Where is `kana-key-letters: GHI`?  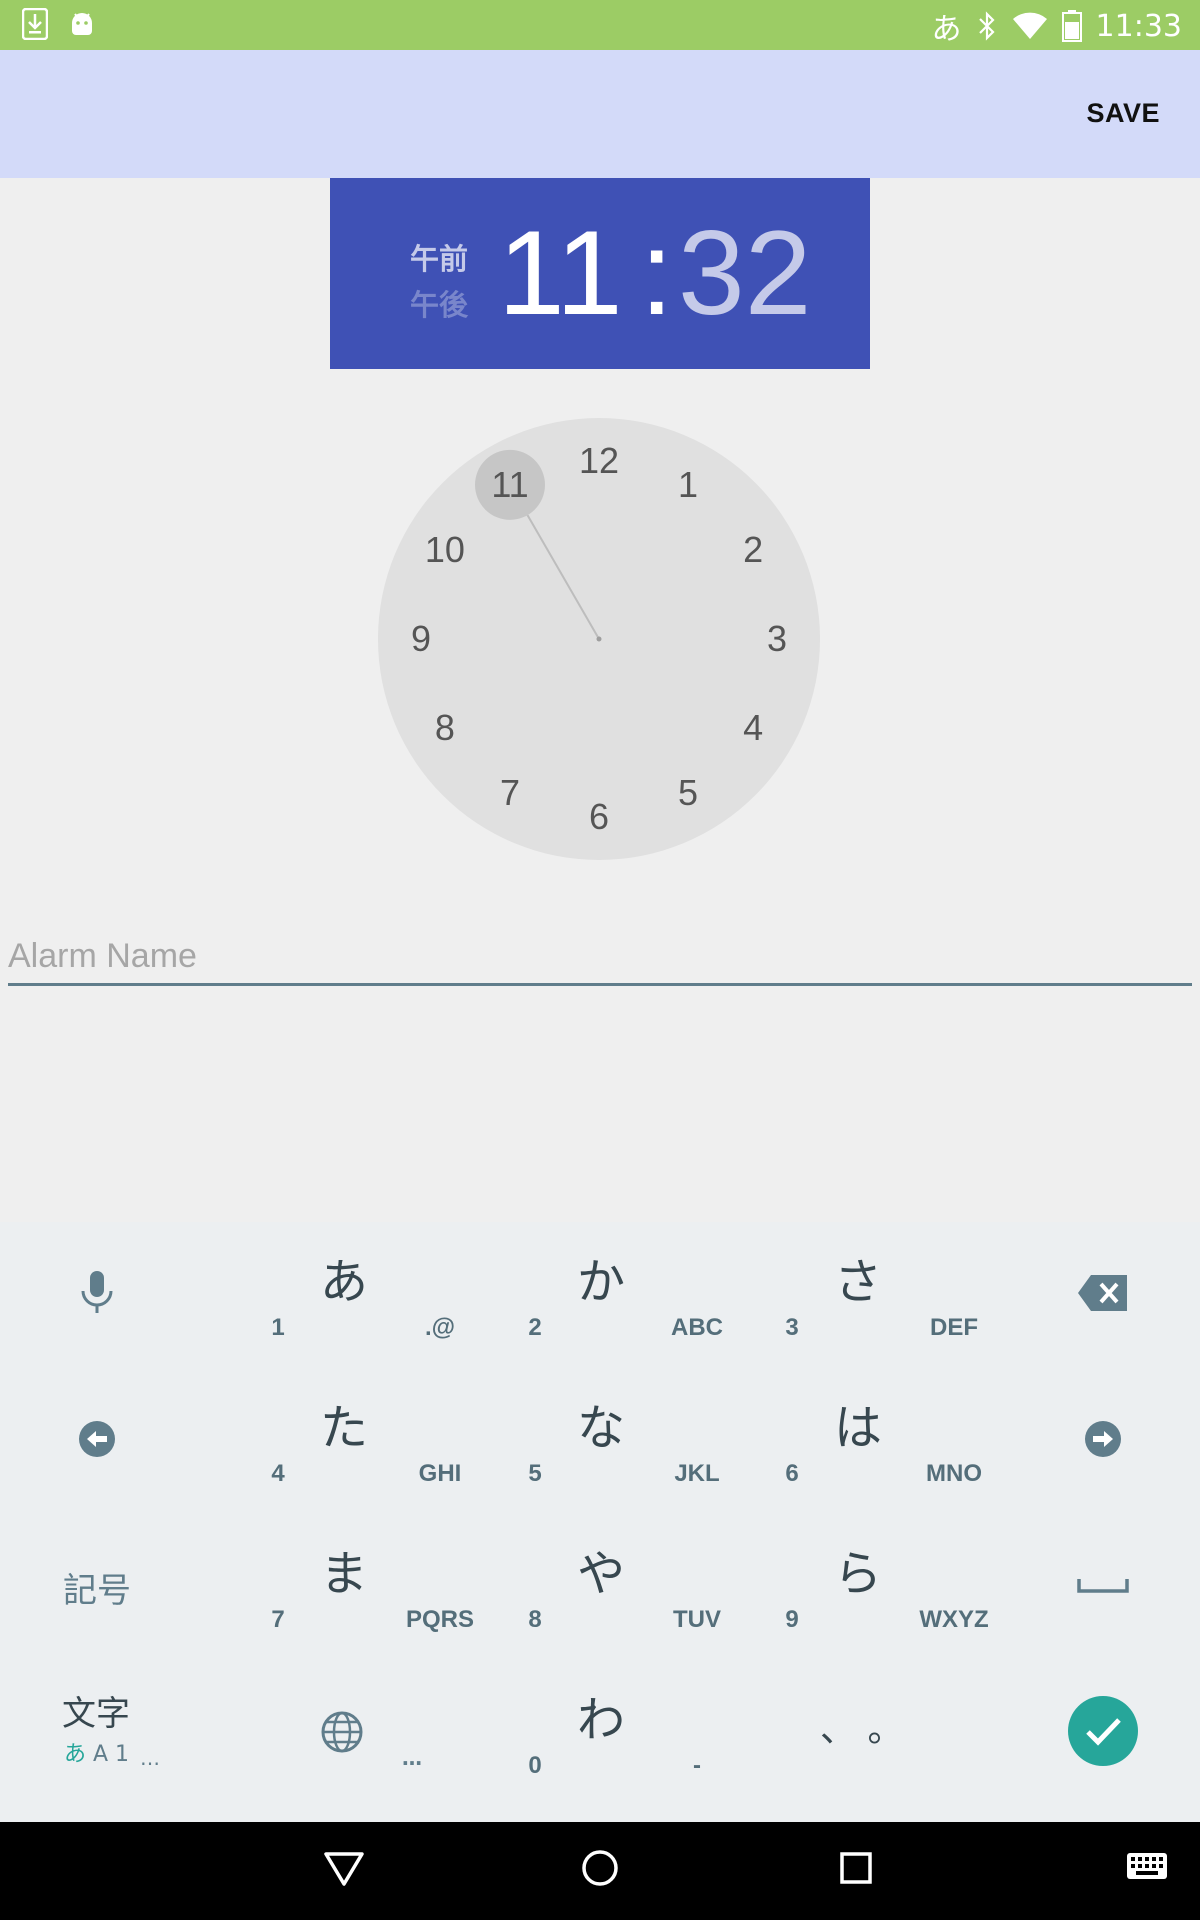
kana-key-letters: GHI is located at coordinates (440, 1473).